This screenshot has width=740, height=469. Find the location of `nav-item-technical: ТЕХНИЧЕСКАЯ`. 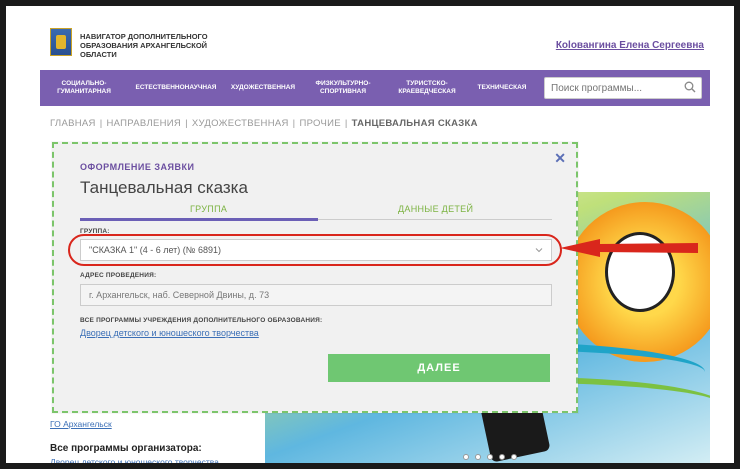

nav-item-technical: ТЕХНИЧЕСКАЯ is located at coordinates (502, 88).